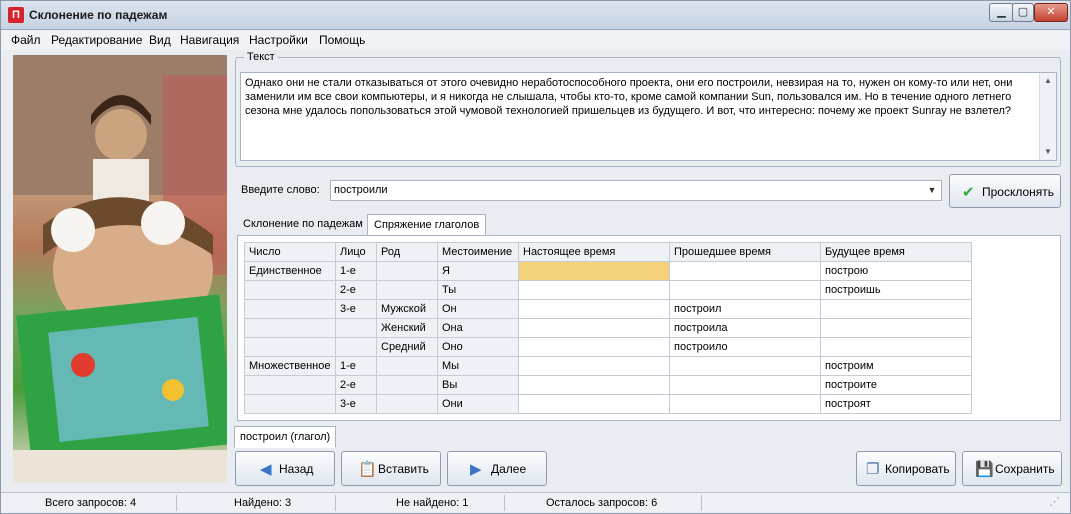 The image size is (1071, 514). What do you see at coordinates (1048, 152) in the screenshot?
I see `scroll-down-icon: ▼` at bounding box center [1048, 152].